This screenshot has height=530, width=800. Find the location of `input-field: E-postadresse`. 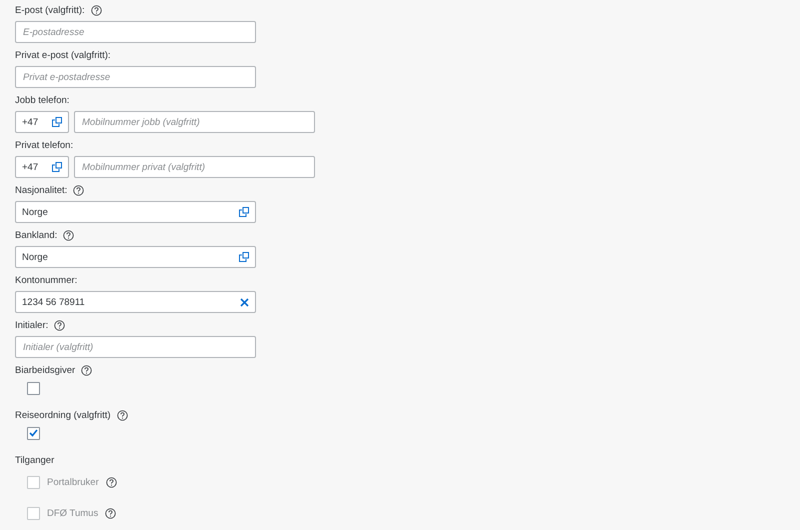

input-field: E-postadresse is located at coordinates (135, 32).